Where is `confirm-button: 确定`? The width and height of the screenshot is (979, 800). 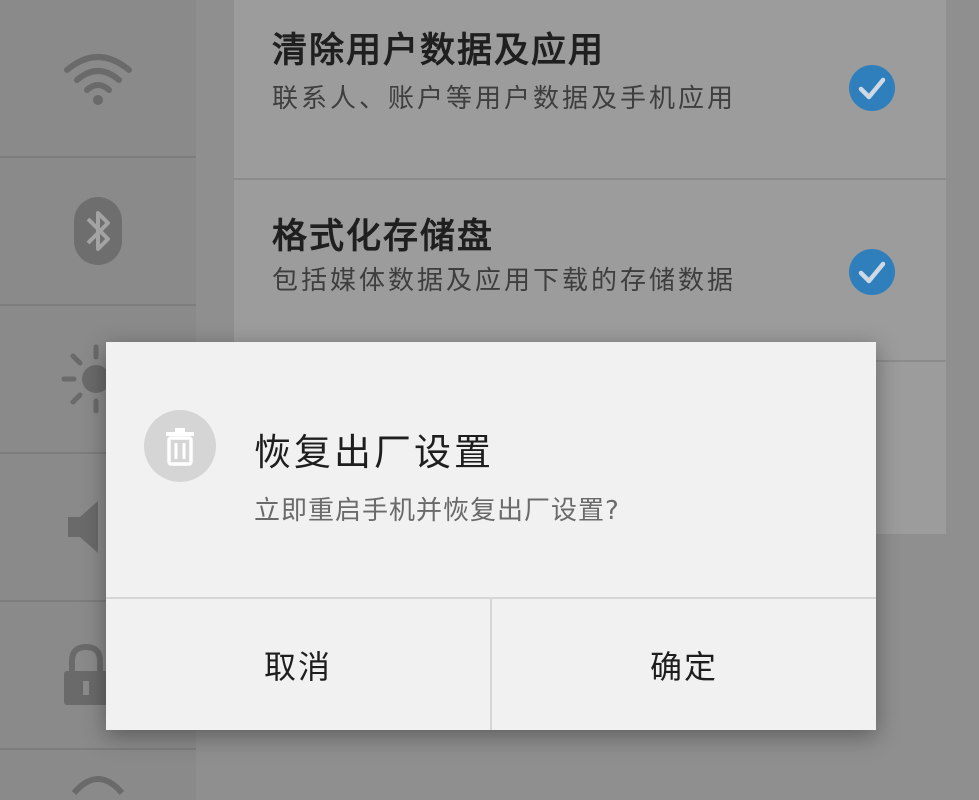 confirm-button: 确定 is located at coordinates (684, 664).